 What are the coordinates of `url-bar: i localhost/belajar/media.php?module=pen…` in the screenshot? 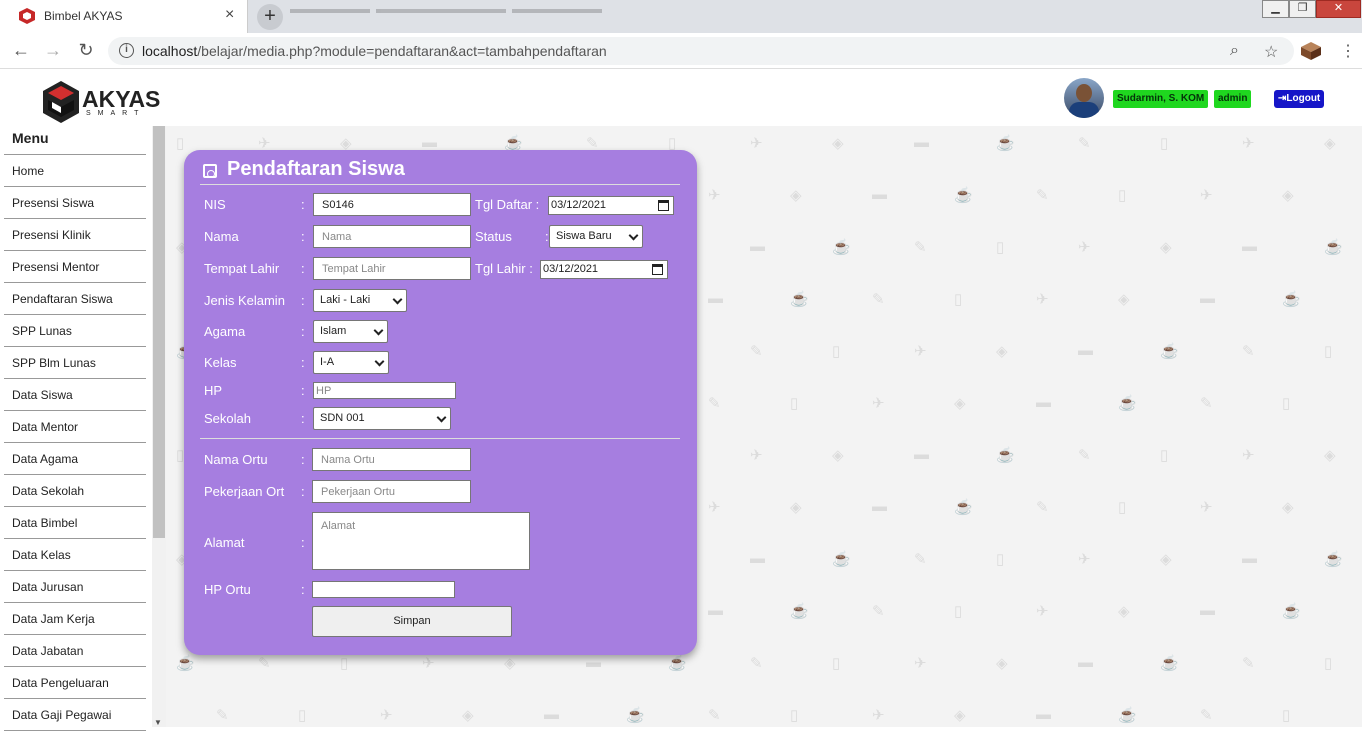 It's located at (701, 51).